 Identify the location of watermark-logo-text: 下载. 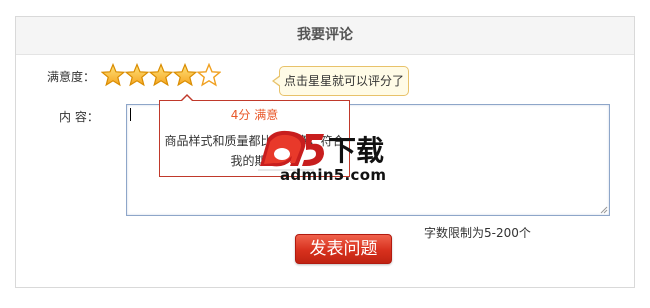
(356, 150).